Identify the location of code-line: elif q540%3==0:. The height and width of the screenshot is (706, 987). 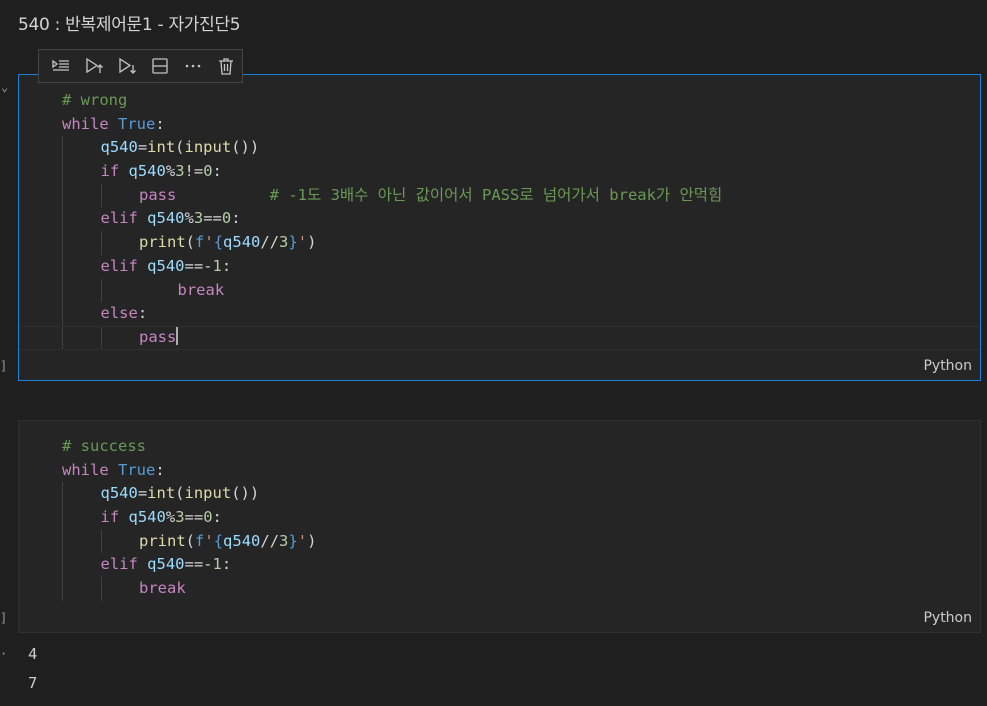
(521, 219).